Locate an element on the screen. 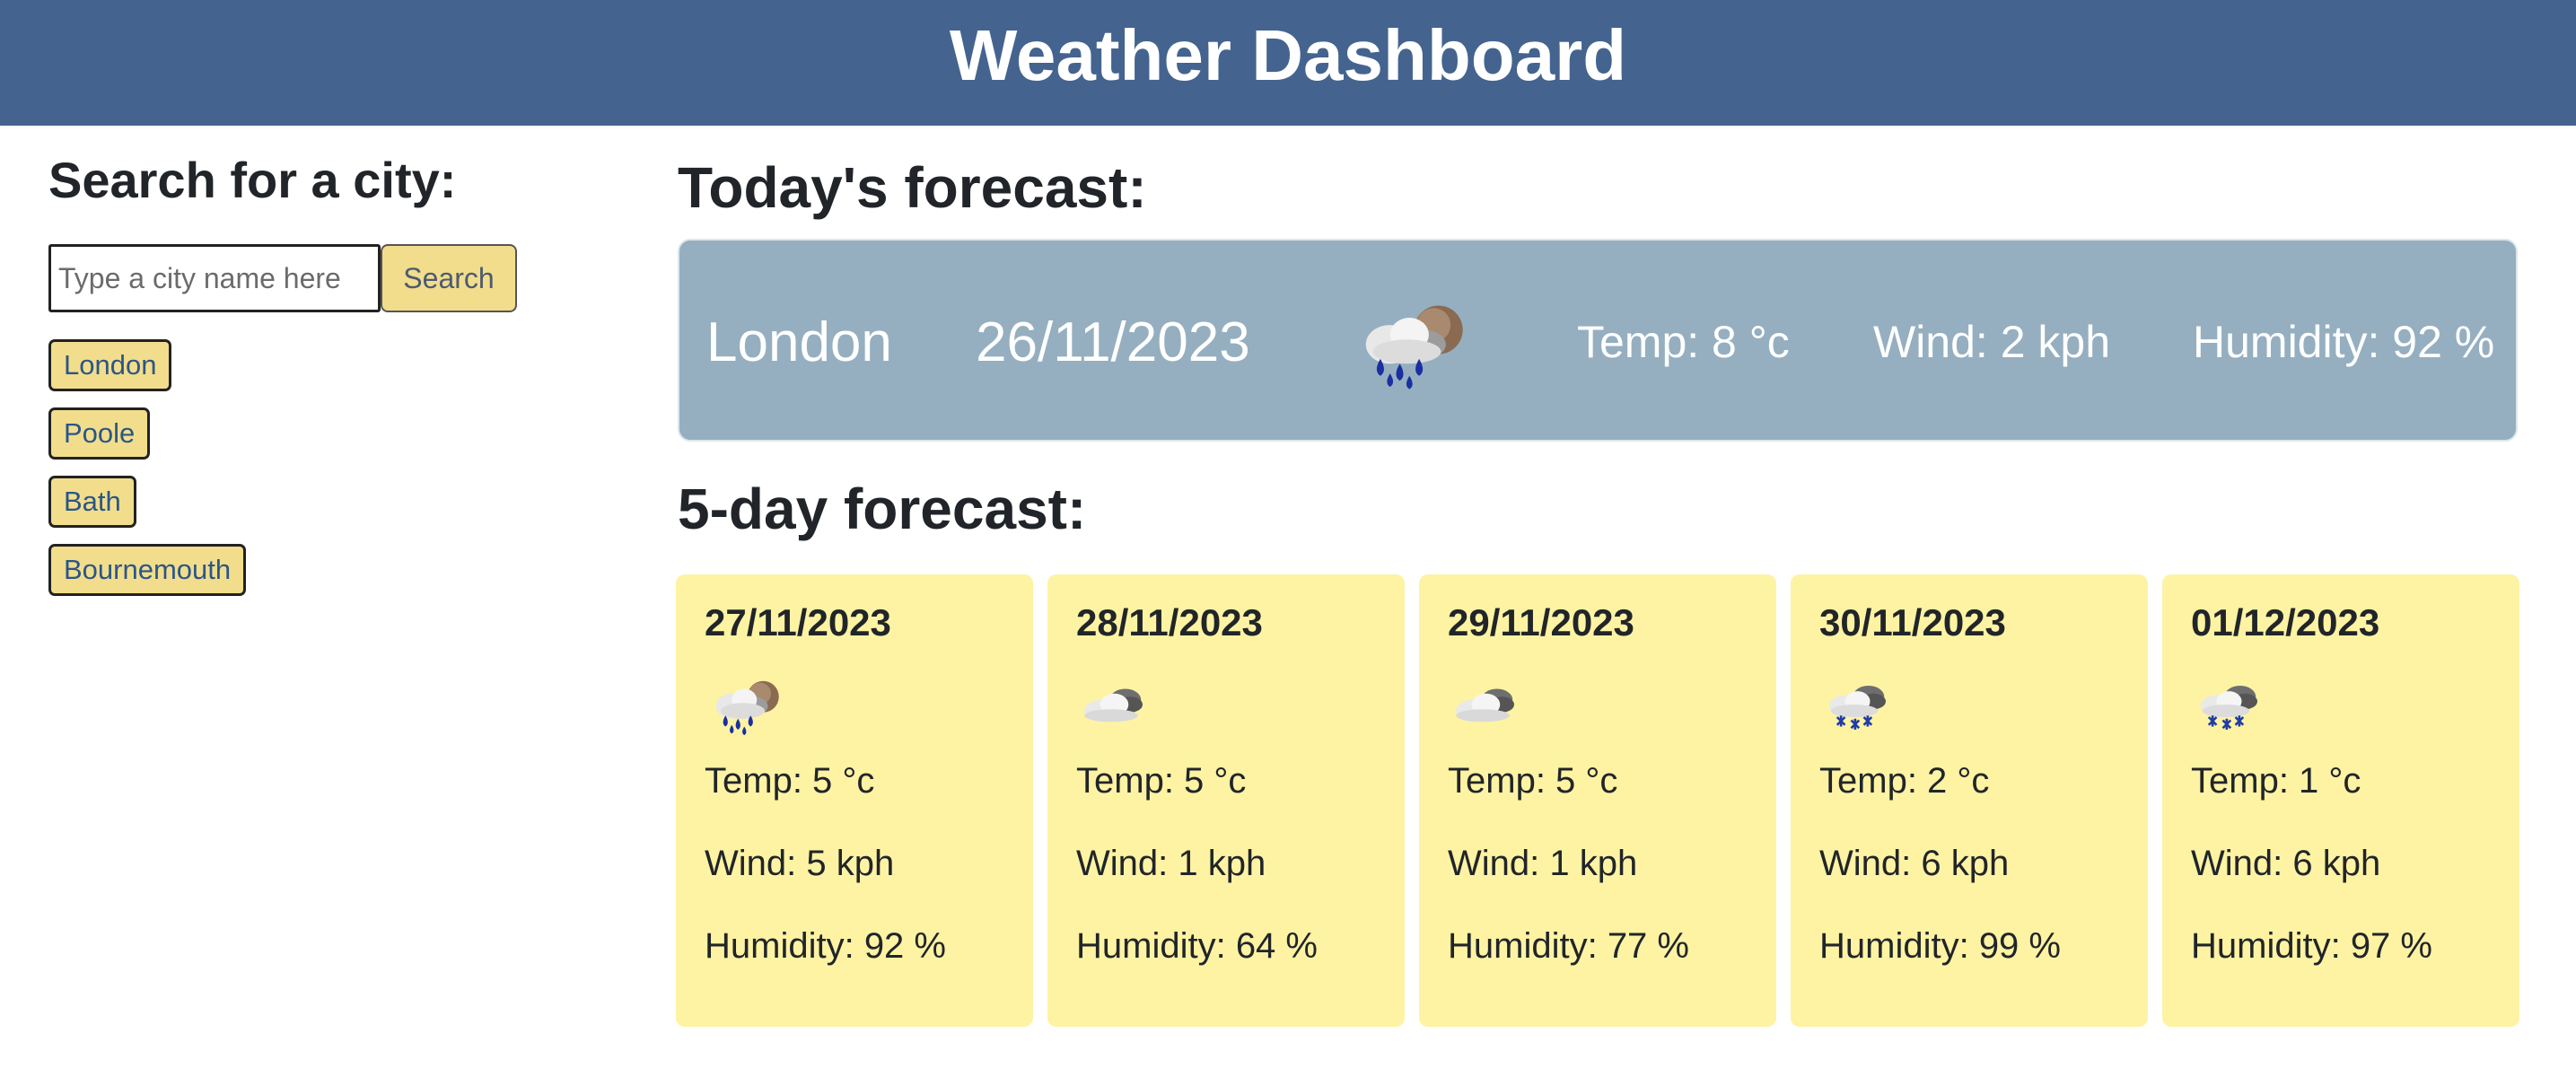  today-wind: Wind: 2 kph is located at coordinates (1992, 342).